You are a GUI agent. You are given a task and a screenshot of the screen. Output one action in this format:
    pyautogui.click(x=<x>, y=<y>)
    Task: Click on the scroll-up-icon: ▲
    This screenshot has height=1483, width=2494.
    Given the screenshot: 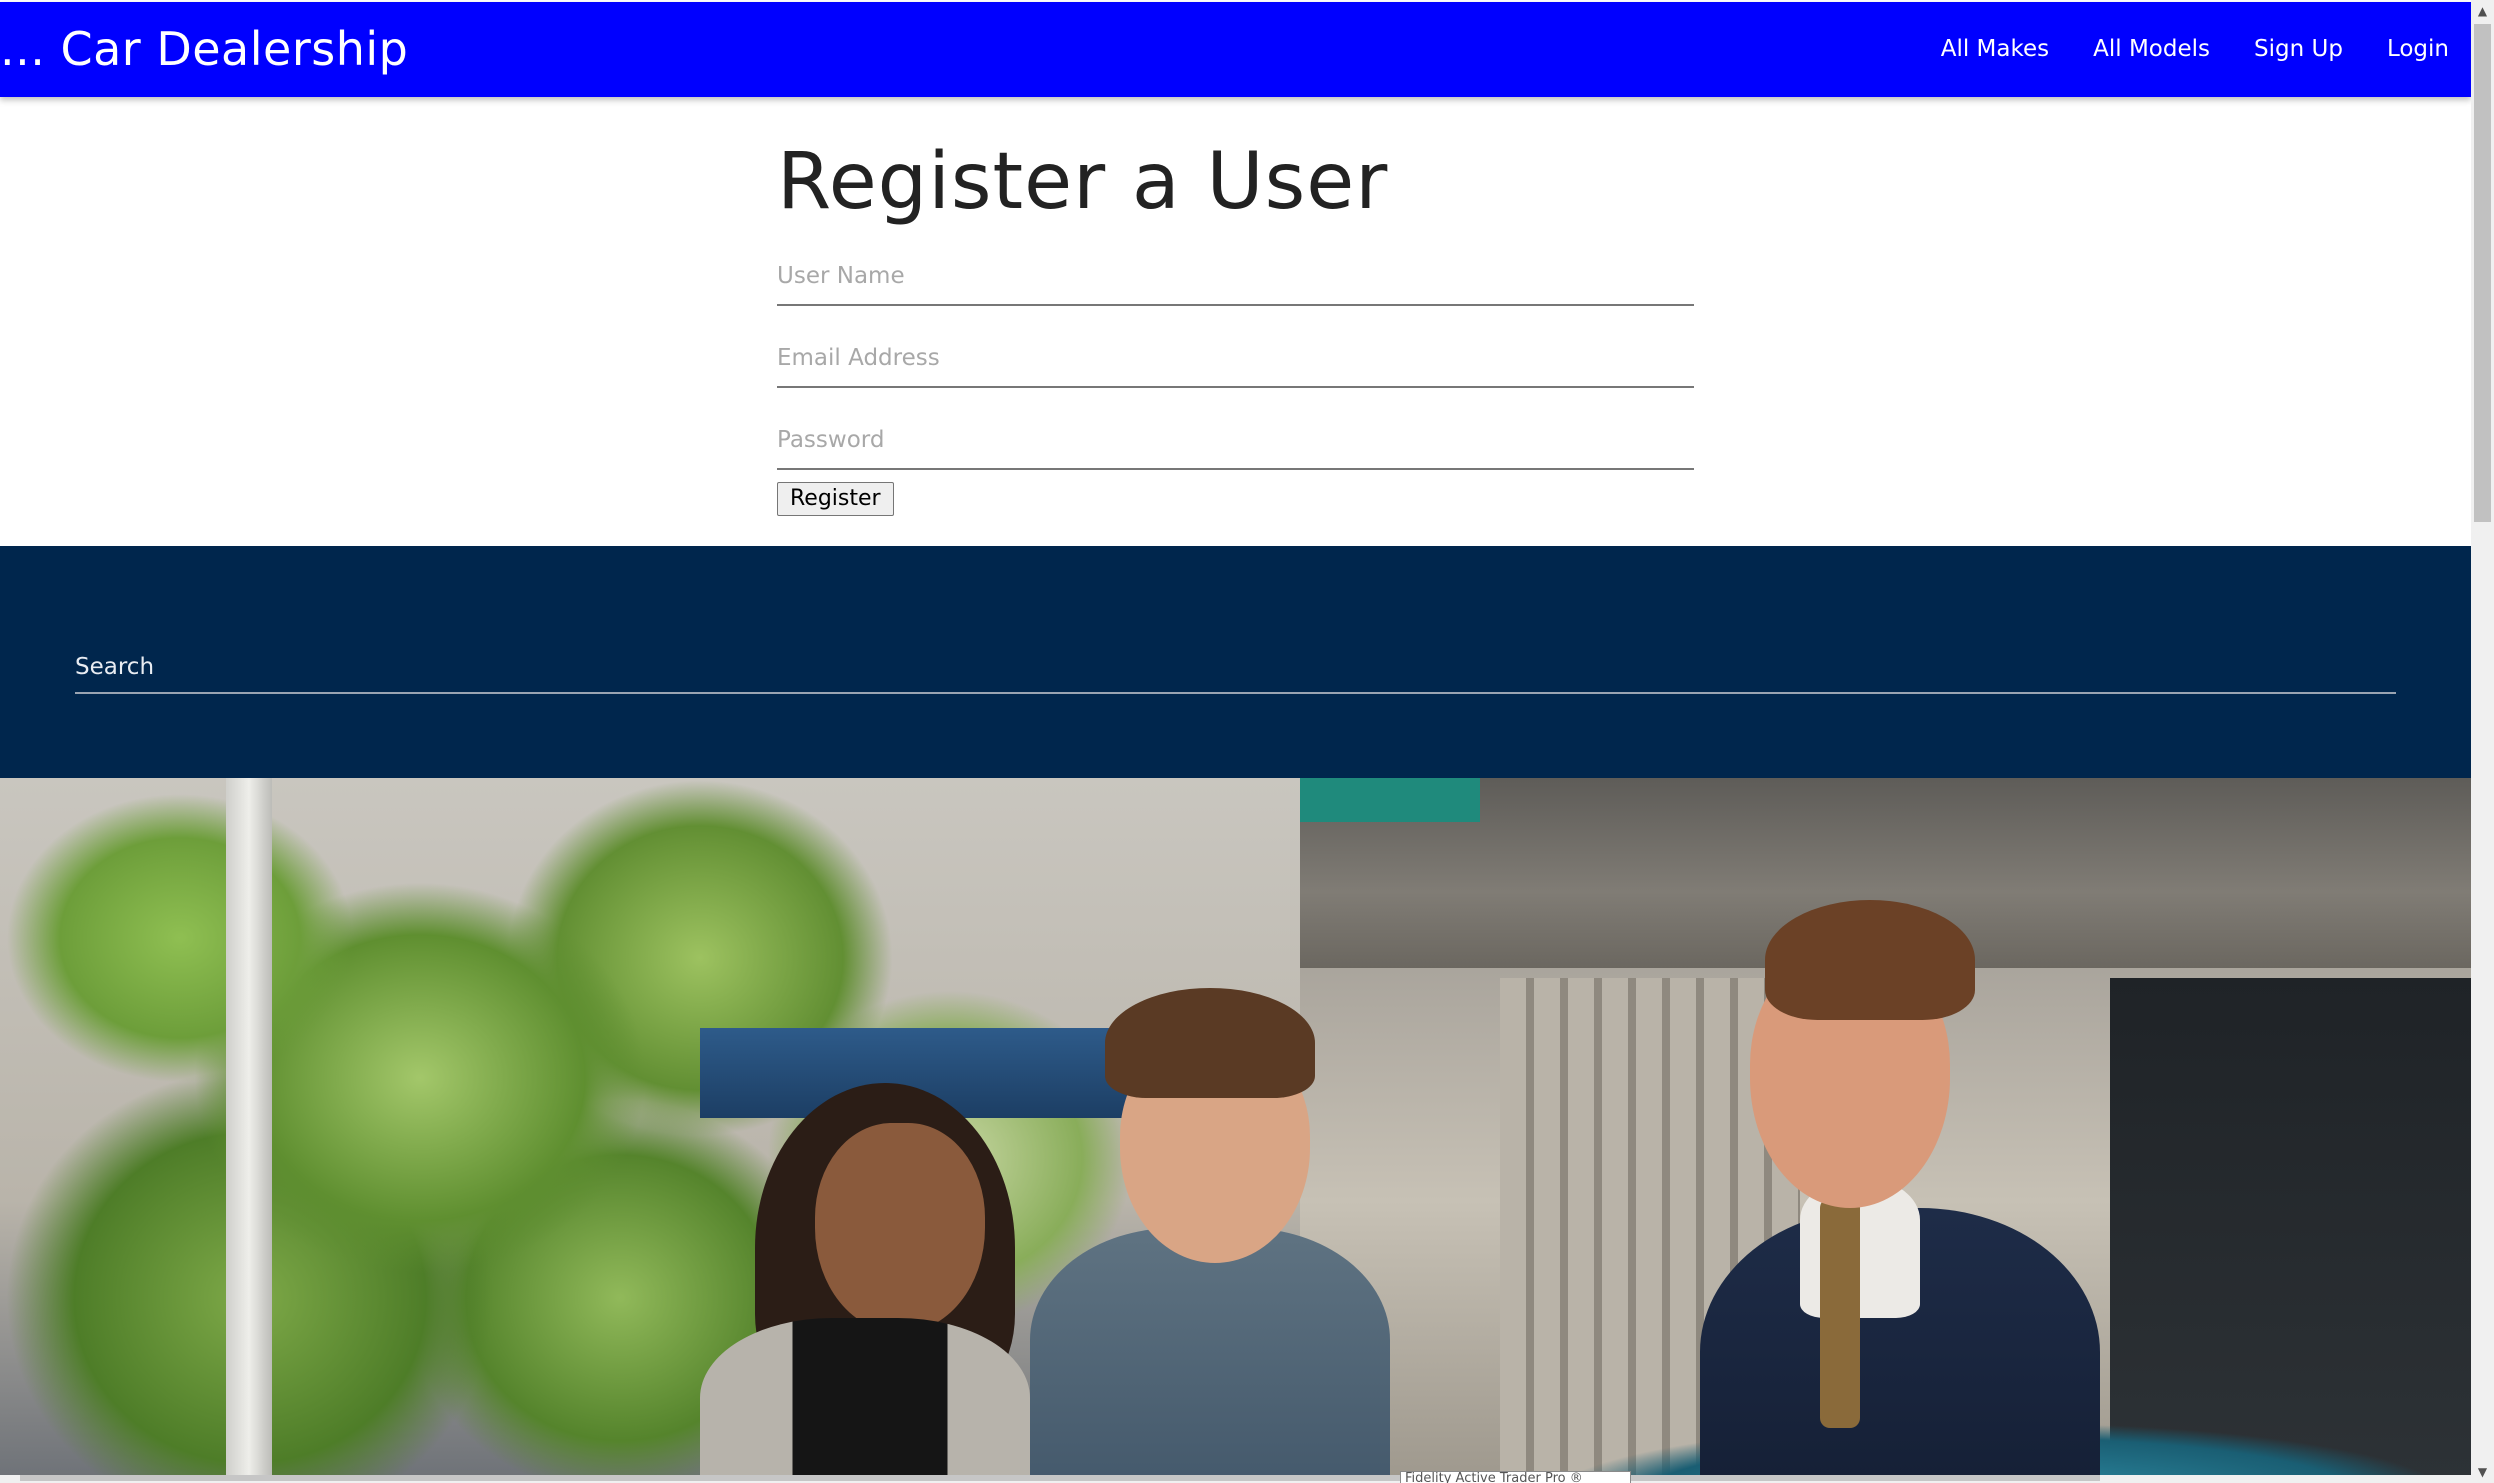 What is the action you would take?
    pyautogui.click(x=2482, y=11)
    